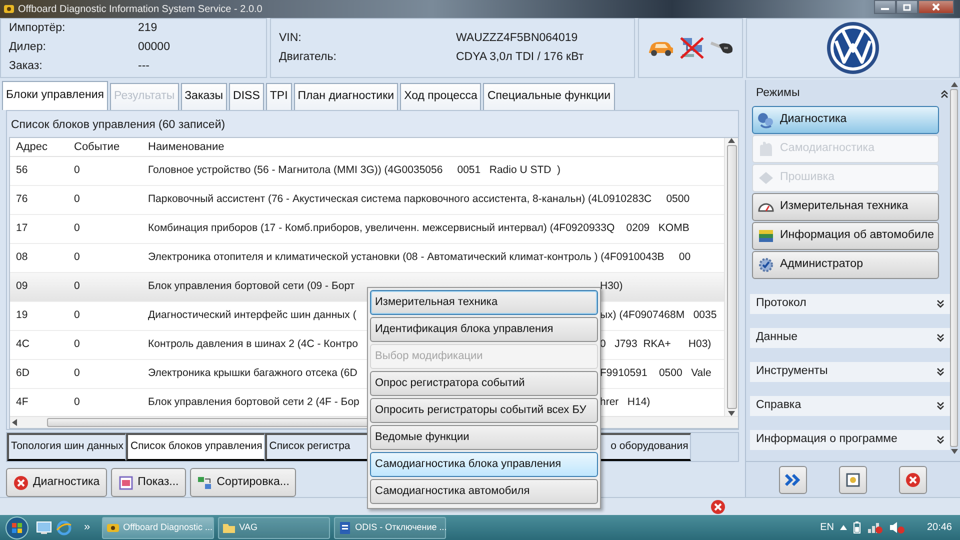 This screenshot has width=960, height=540. Describe the element at coordinates (290, 39) in the screenshot. I see `field-label: VIN:` at that location.